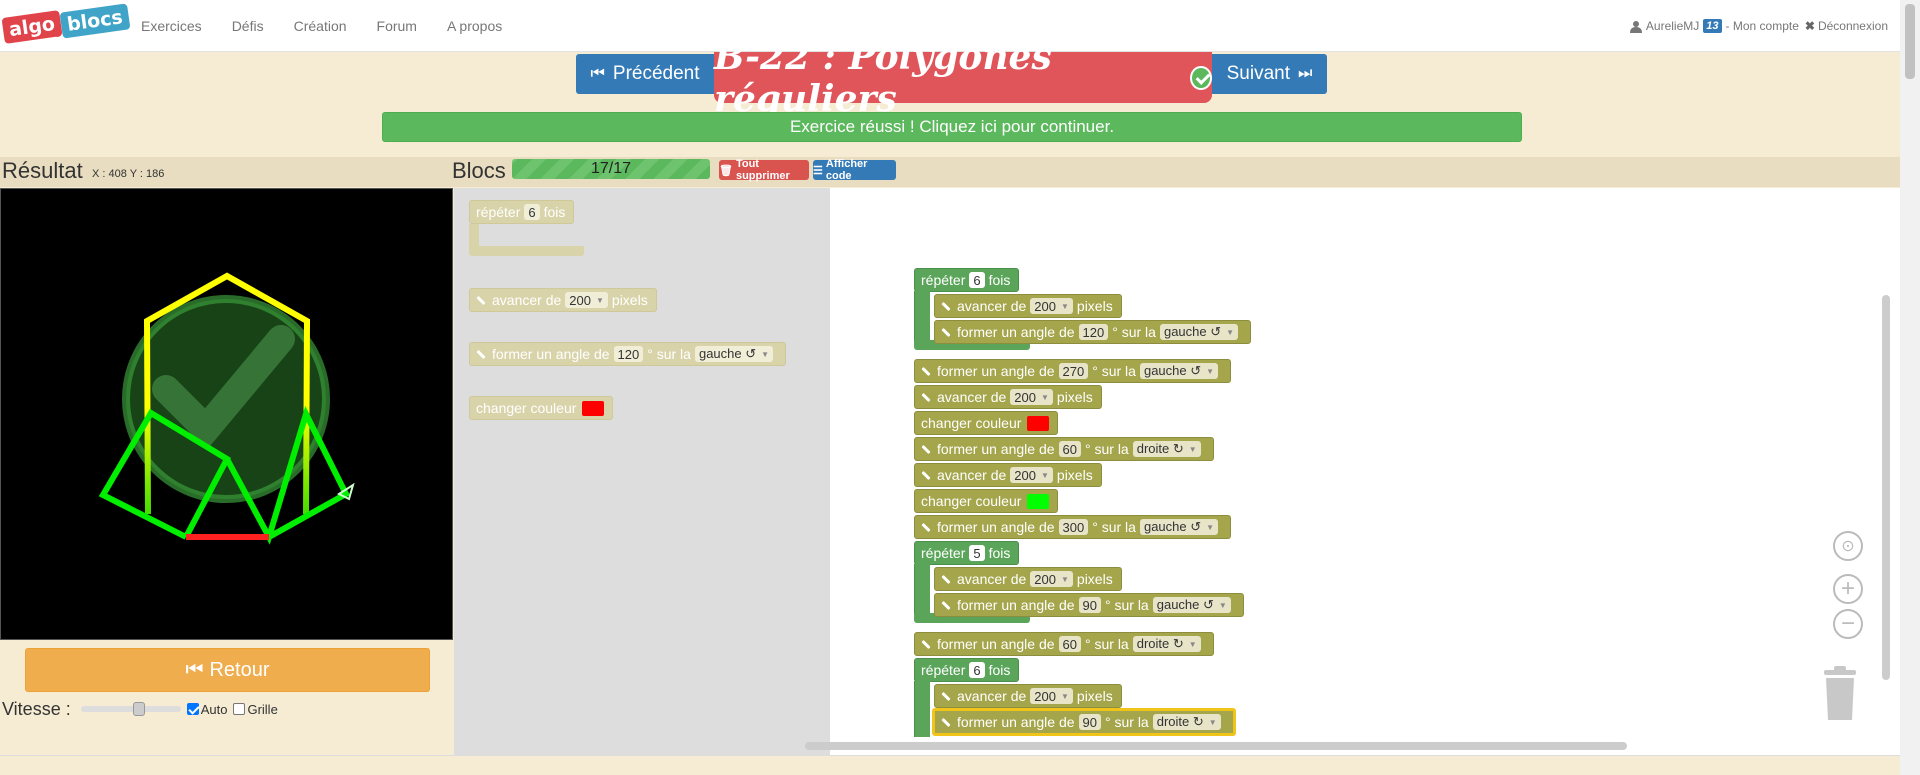 Image resolution: width=1920 pixels, height=775 pixels. Describe the element at coordinates (1672, 26) in the screenshot. I see `user-name: AurelieMJ` at that location.